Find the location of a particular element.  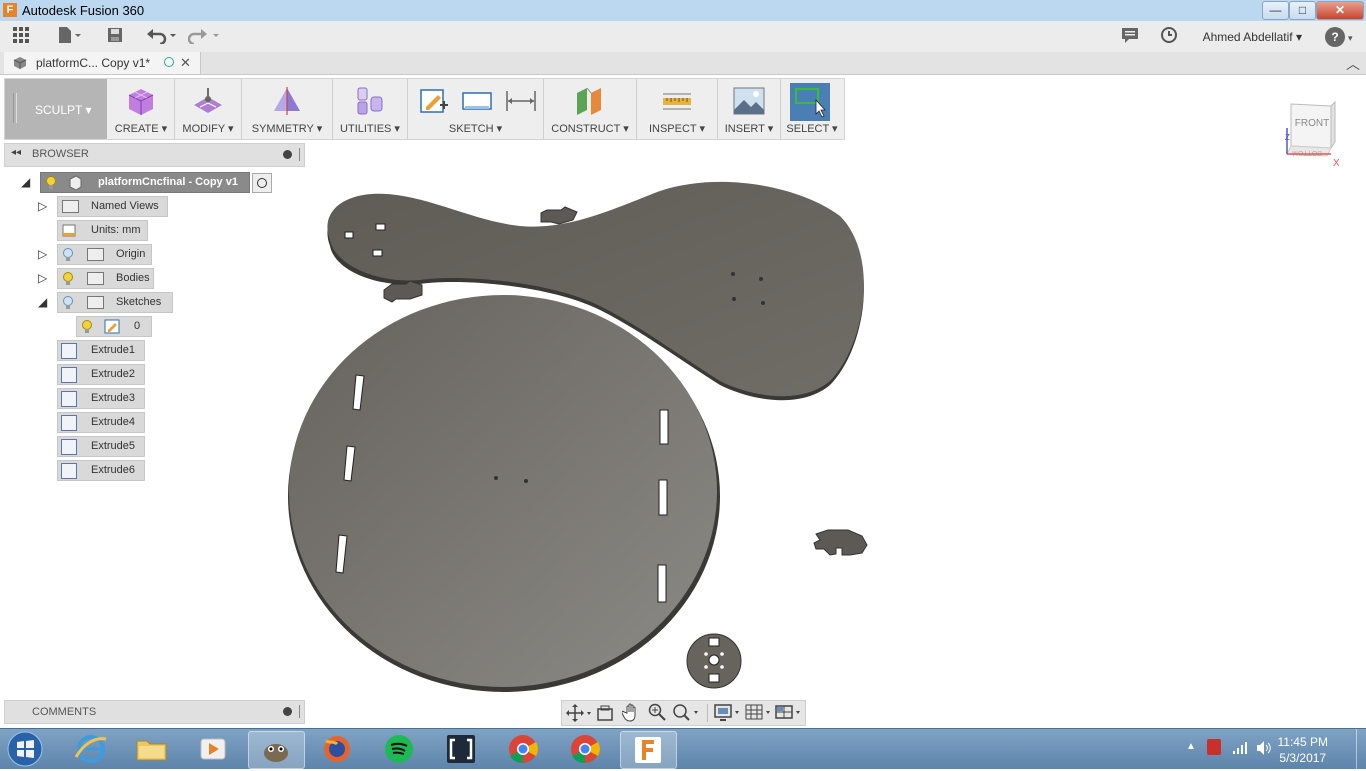

symmetry-menu: SYMMETRY ▾ is located at coordinates (287, 109).